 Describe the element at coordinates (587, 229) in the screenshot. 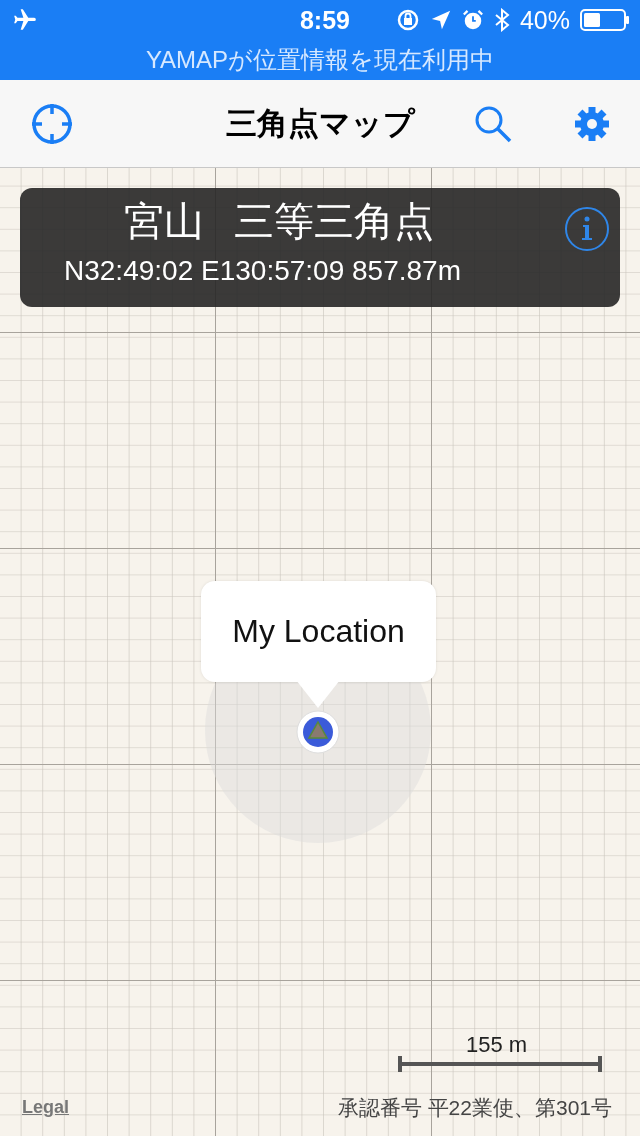

I see `info-button` at that location.